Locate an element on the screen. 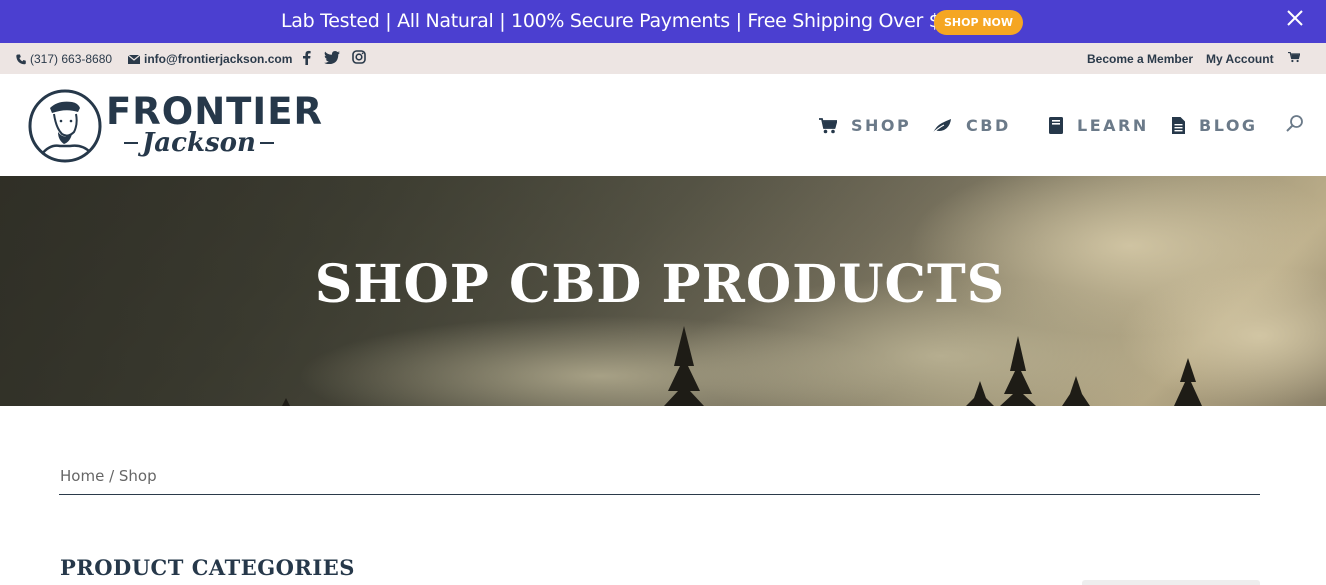 This screenshot has width=1326, height=585. shop-now-button: SHOP NOW is located at coordinates (978, 22).